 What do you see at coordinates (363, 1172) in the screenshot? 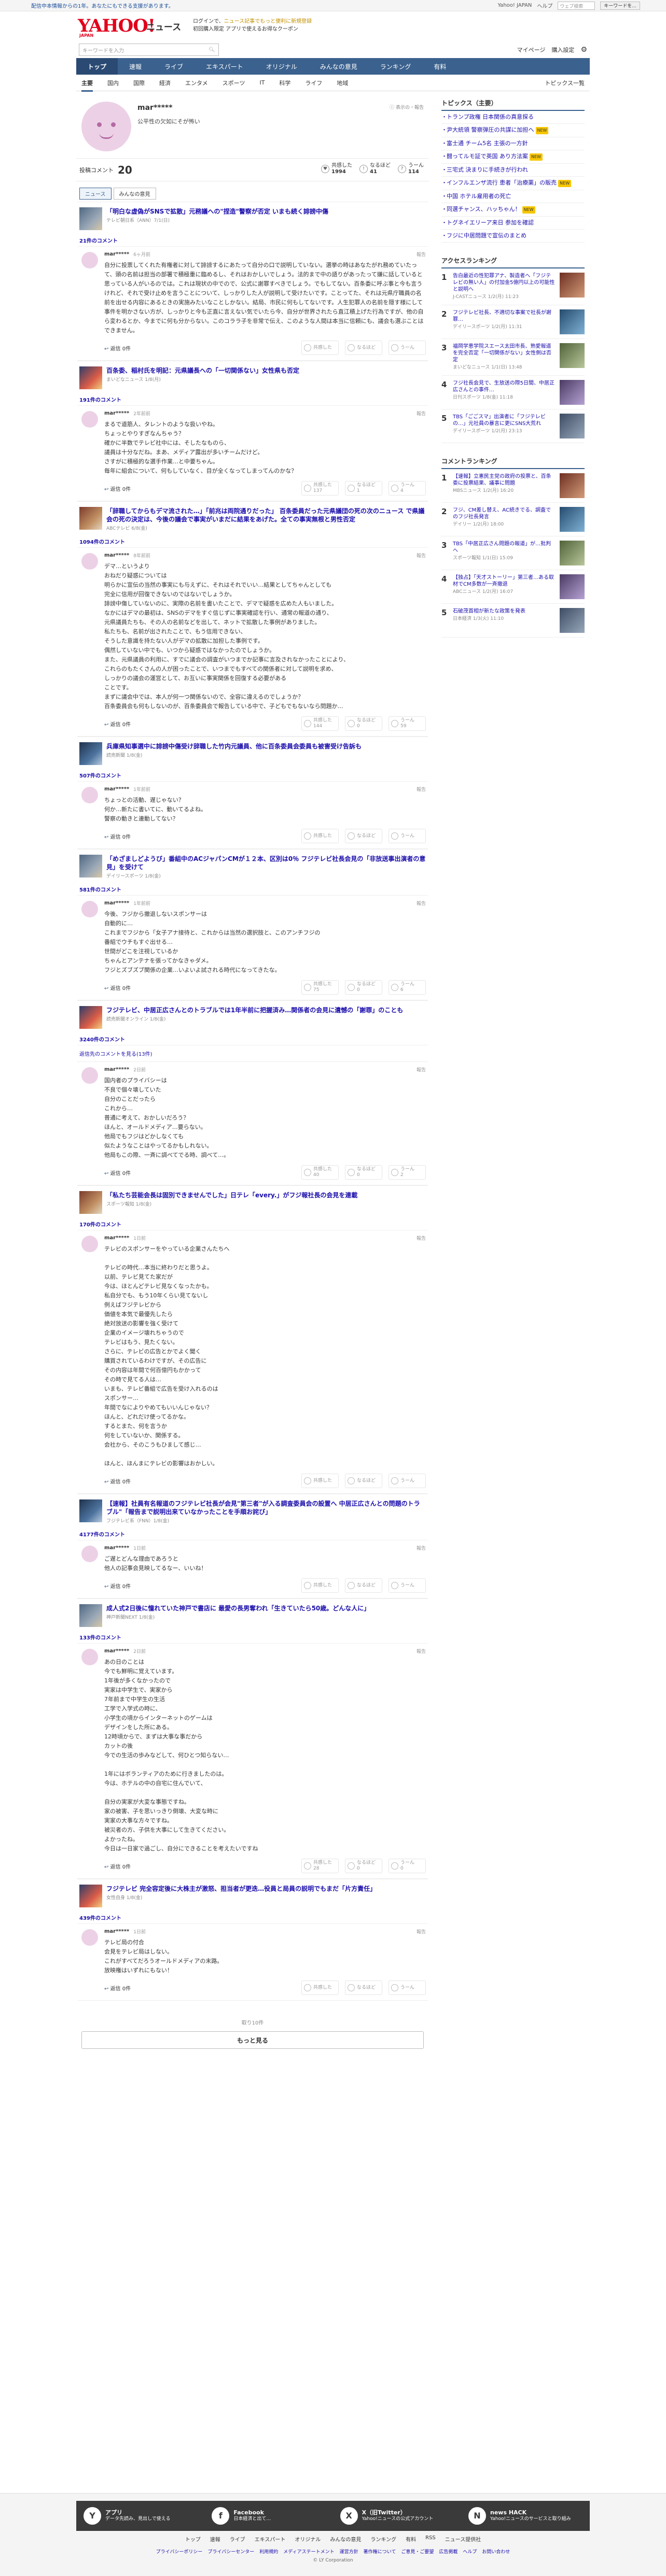
I see `nattoku-button: なるほど 0` at bounding box center [363, 1172].